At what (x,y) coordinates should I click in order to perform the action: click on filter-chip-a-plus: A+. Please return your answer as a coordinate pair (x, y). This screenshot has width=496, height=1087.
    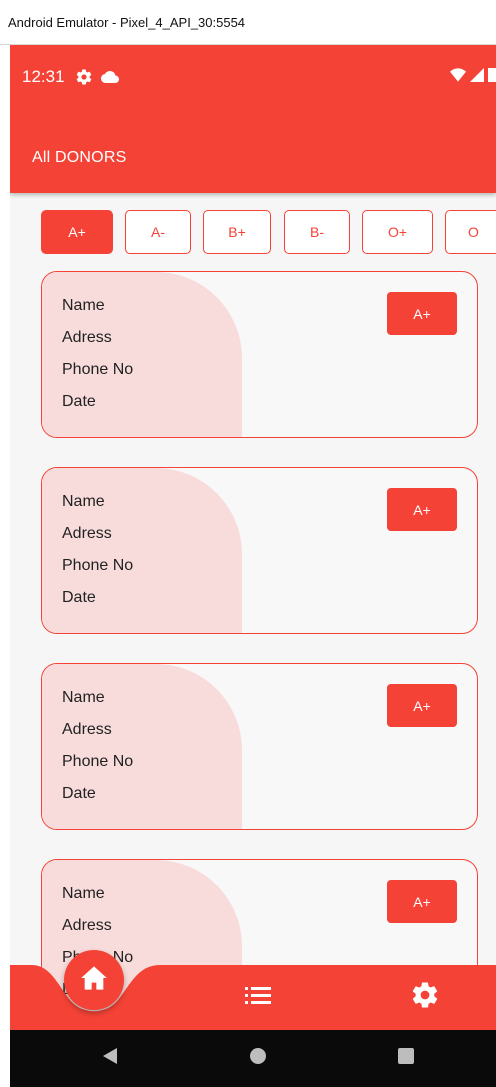
    Looking at the image, I should click on (77, 232).